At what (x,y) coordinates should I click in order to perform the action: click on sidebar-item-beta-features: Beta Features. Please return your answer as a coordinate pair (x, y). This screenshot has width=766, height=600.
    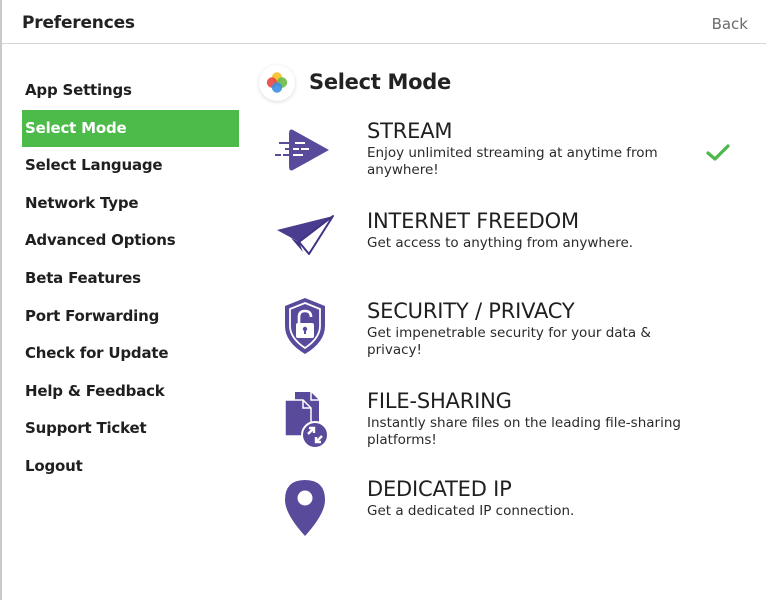
    Looking at the image, I should click on (130, 279).